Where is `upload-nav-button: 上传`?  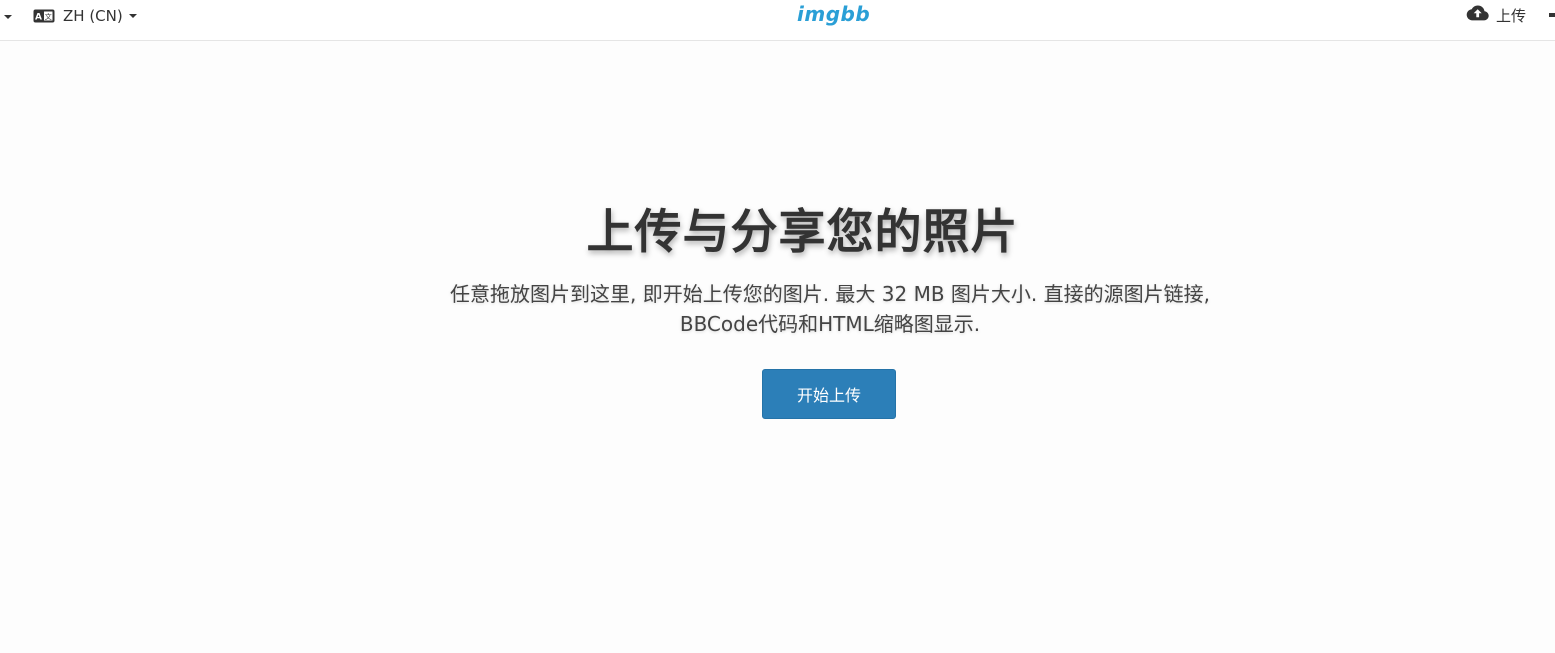
upload-nav-button: 上传 is located at coordinates (1496, 15).